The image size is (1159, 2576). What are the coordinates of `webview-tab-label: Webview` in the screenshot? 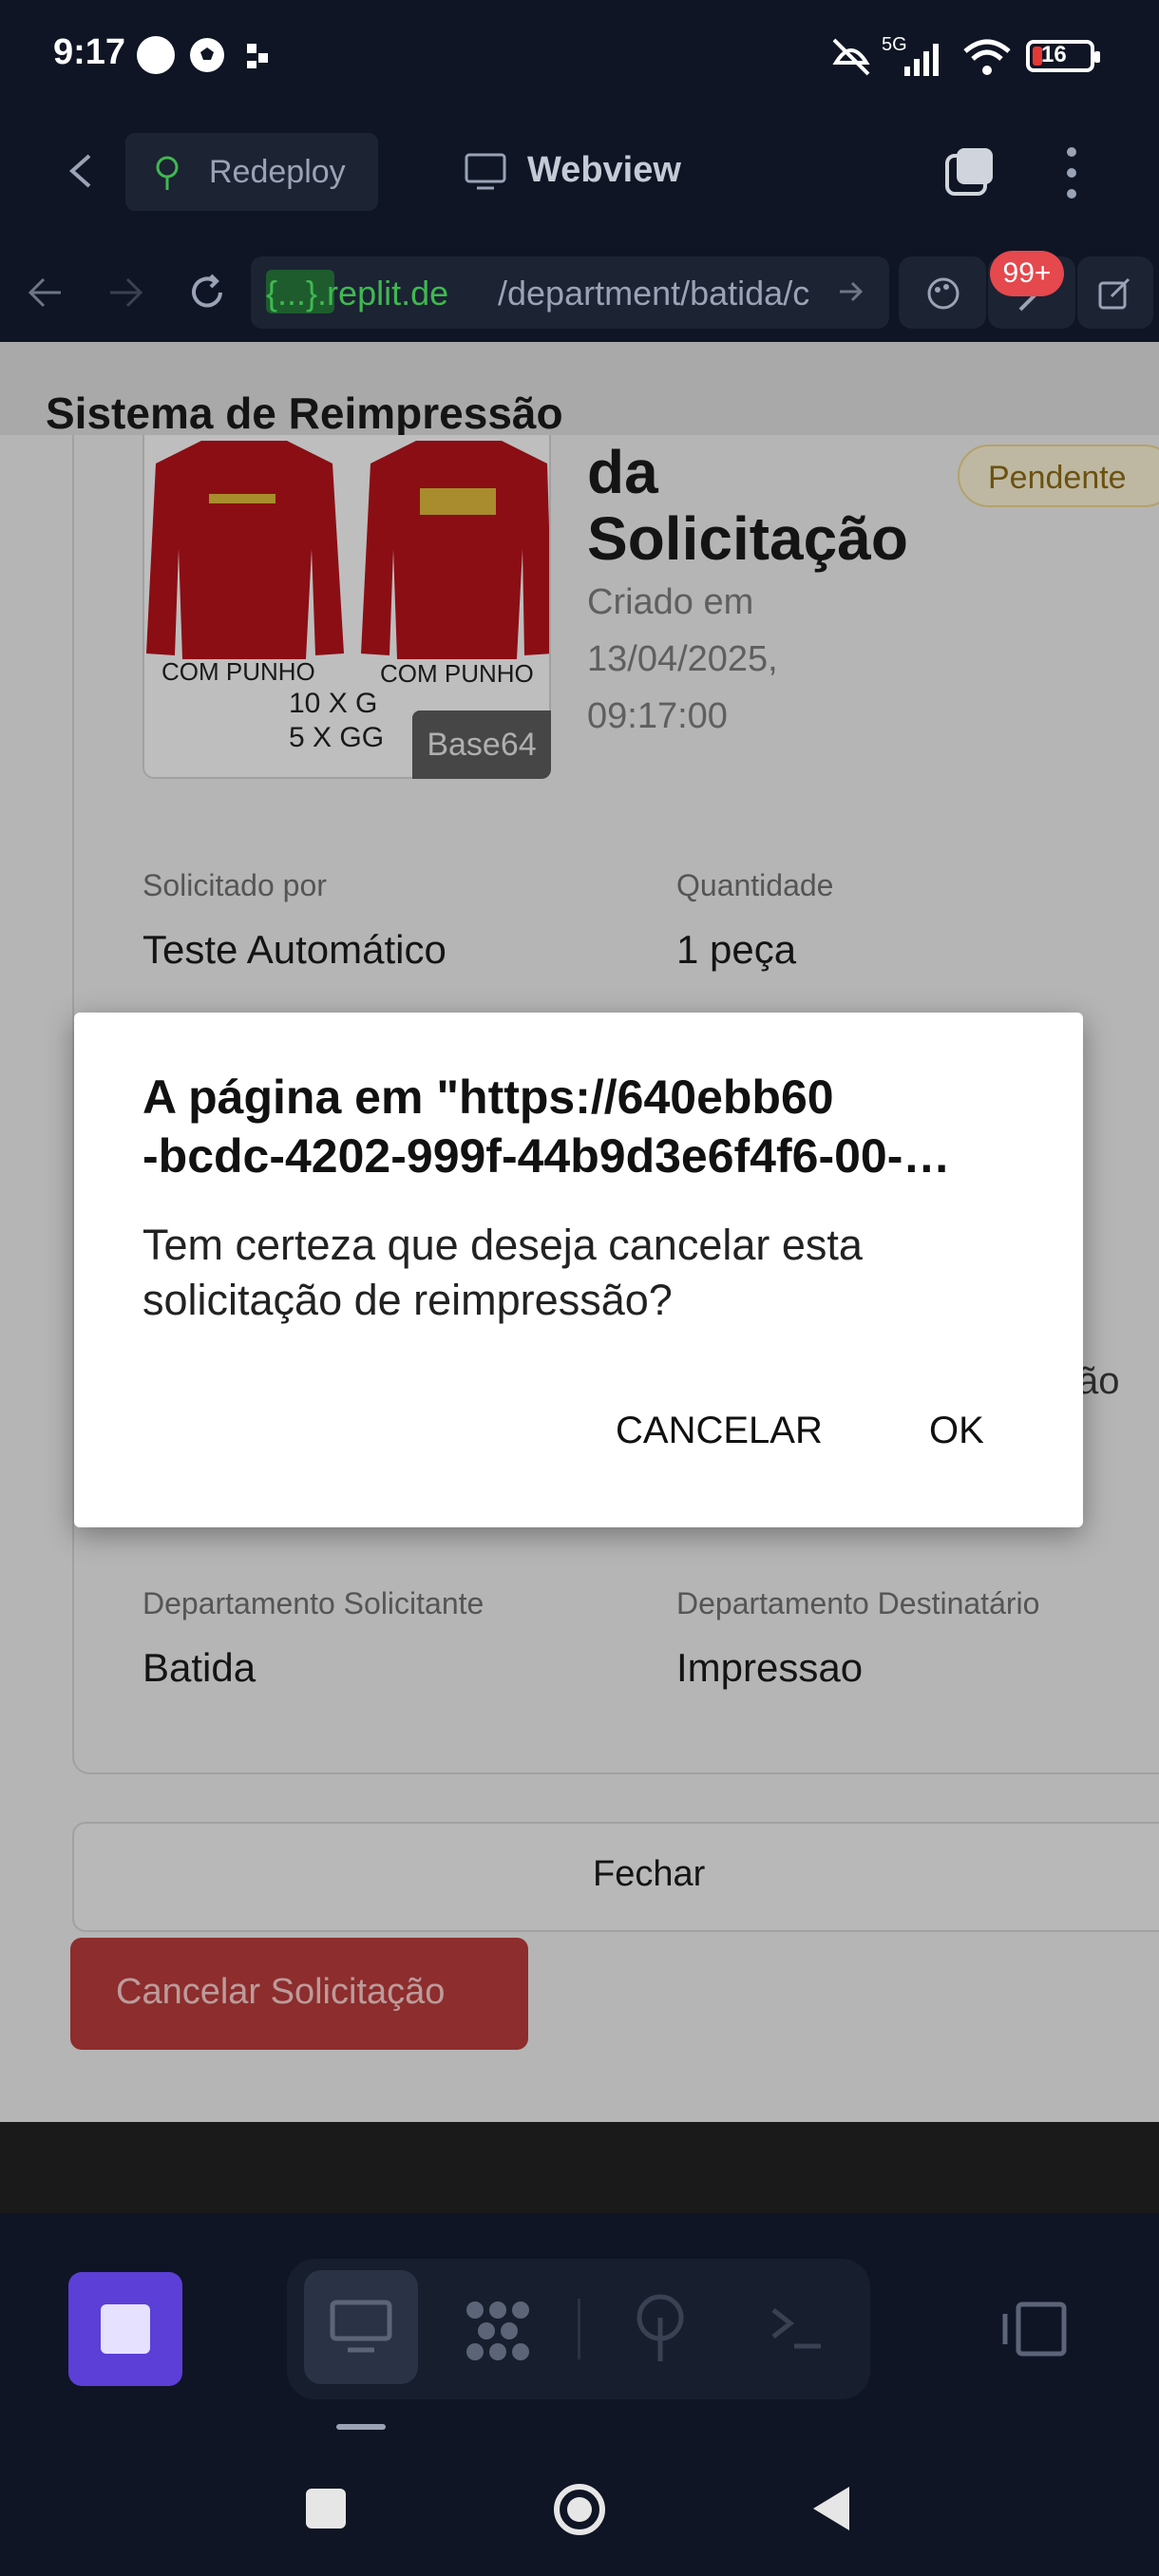 It's located at (604, 170).